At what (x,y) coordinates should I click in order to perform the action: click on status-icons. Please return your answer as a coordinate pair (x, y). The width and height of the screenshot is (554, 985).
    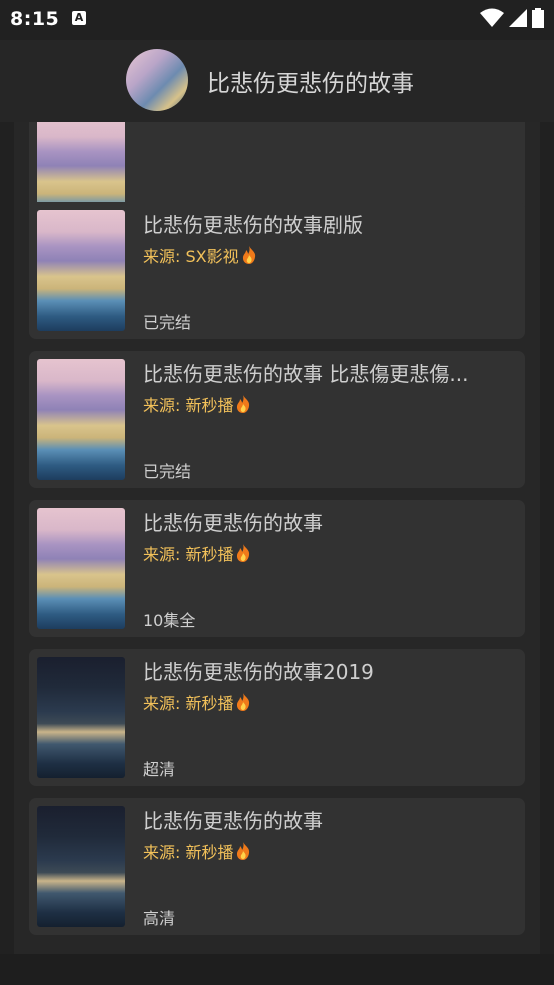
    Looking at the image, I should click on (509, 19).